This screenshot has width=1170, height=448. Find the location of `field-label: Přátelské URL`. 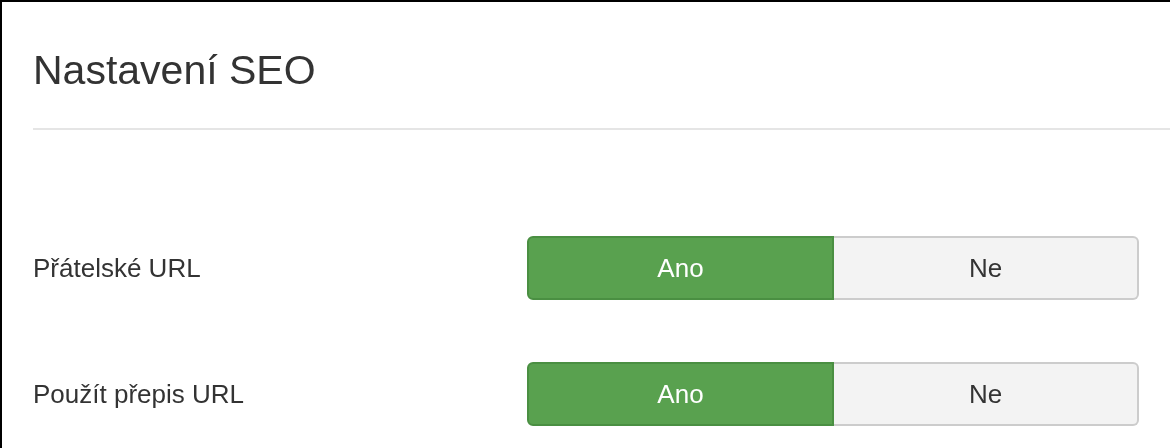

field-label: Přátelské URL is located at coordinates (117, 268).